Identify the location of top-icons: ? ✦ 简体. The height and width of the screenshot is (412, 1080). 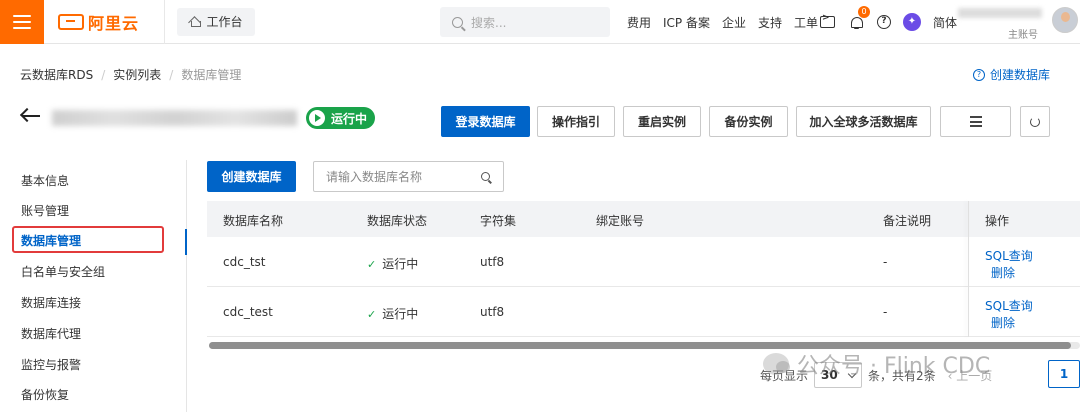
(888, 22).